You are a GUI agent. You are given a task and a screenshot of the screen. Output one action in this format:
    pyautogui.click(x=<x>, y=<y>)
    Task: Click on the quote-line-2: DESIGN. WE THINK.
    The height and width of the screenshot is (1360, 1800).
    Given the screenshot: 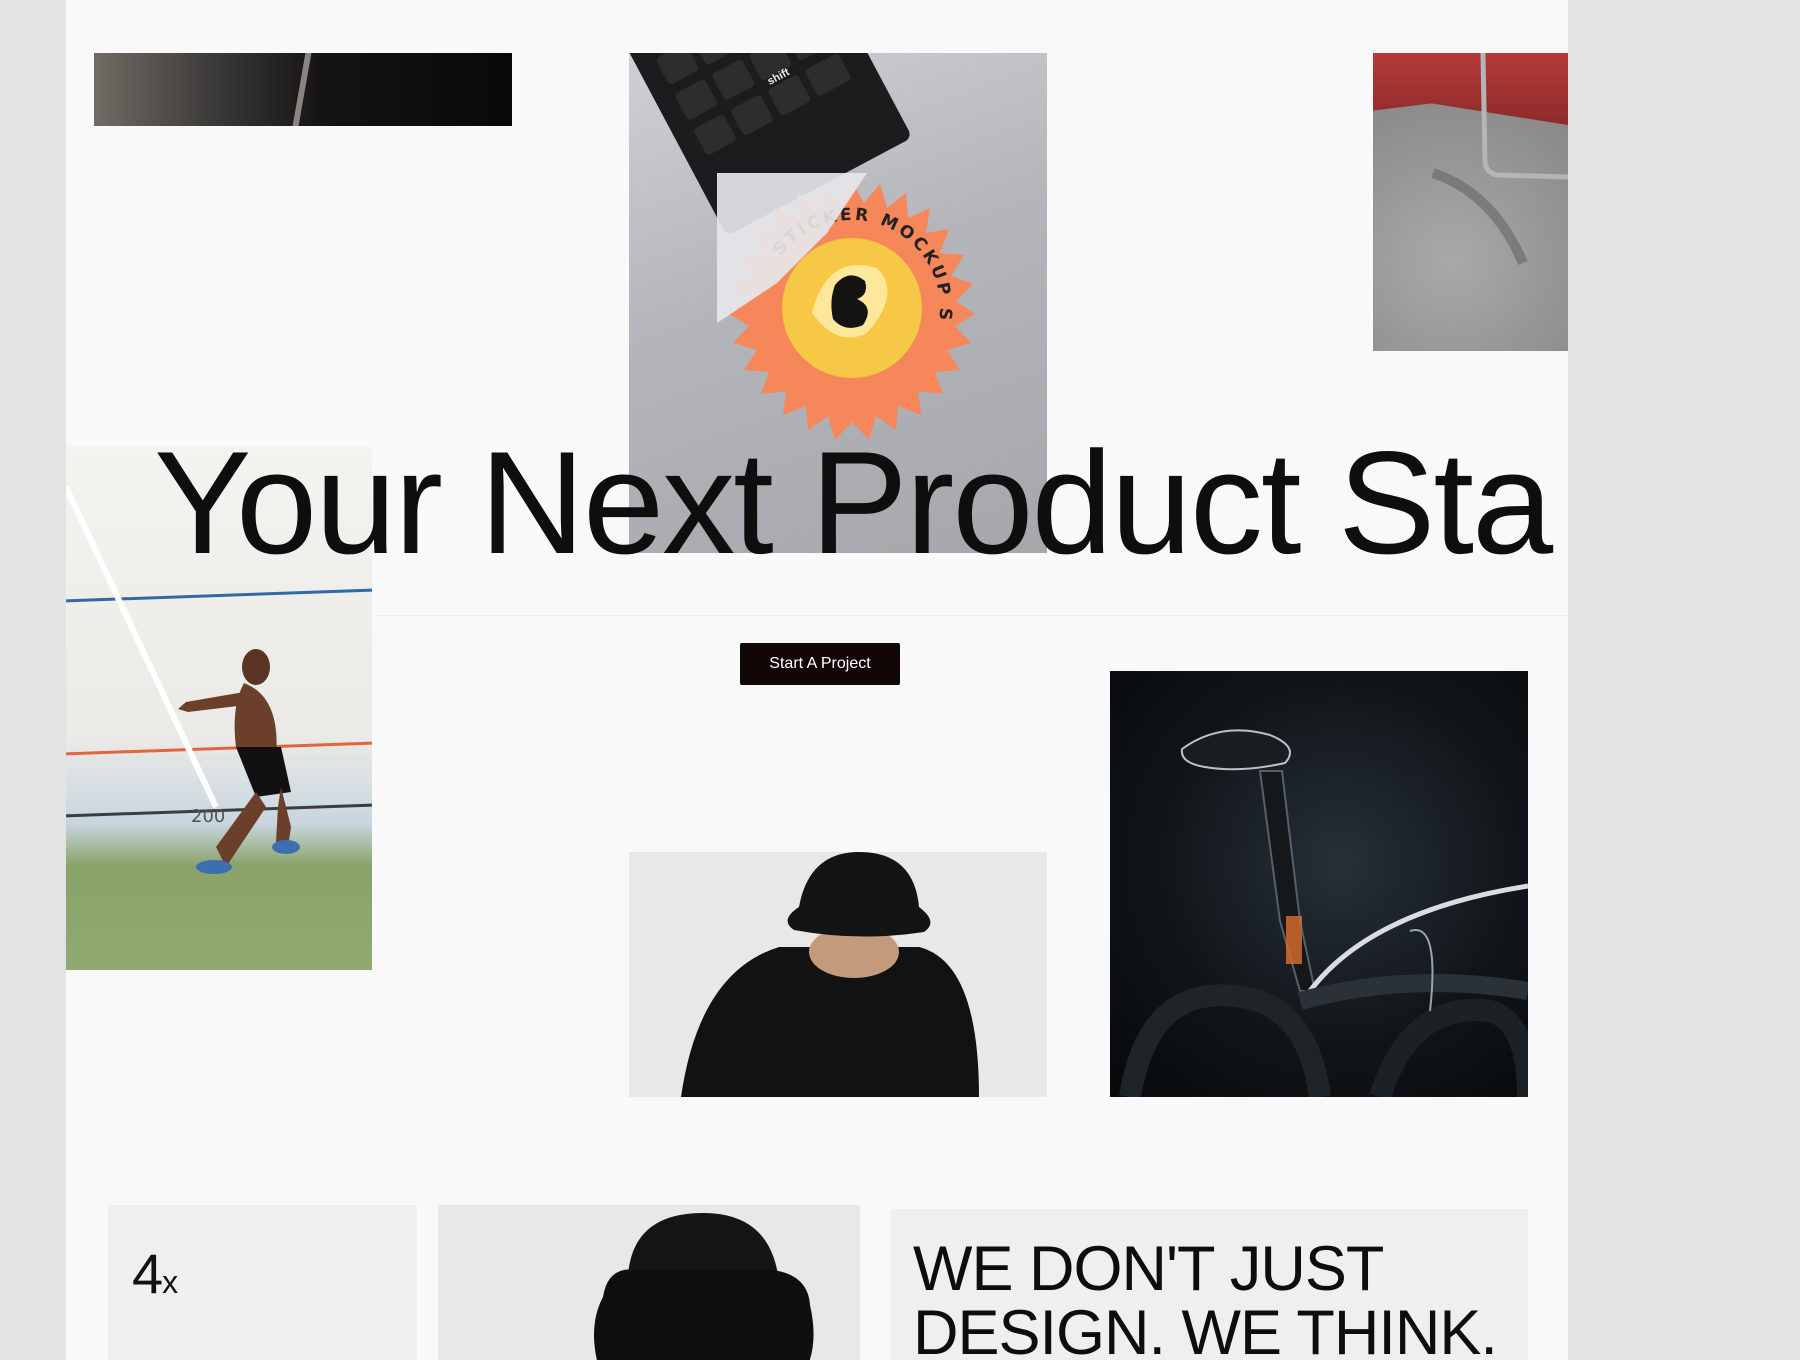 What is the action you would take?
    pyautogui.click(x=1205, y=1329)
    